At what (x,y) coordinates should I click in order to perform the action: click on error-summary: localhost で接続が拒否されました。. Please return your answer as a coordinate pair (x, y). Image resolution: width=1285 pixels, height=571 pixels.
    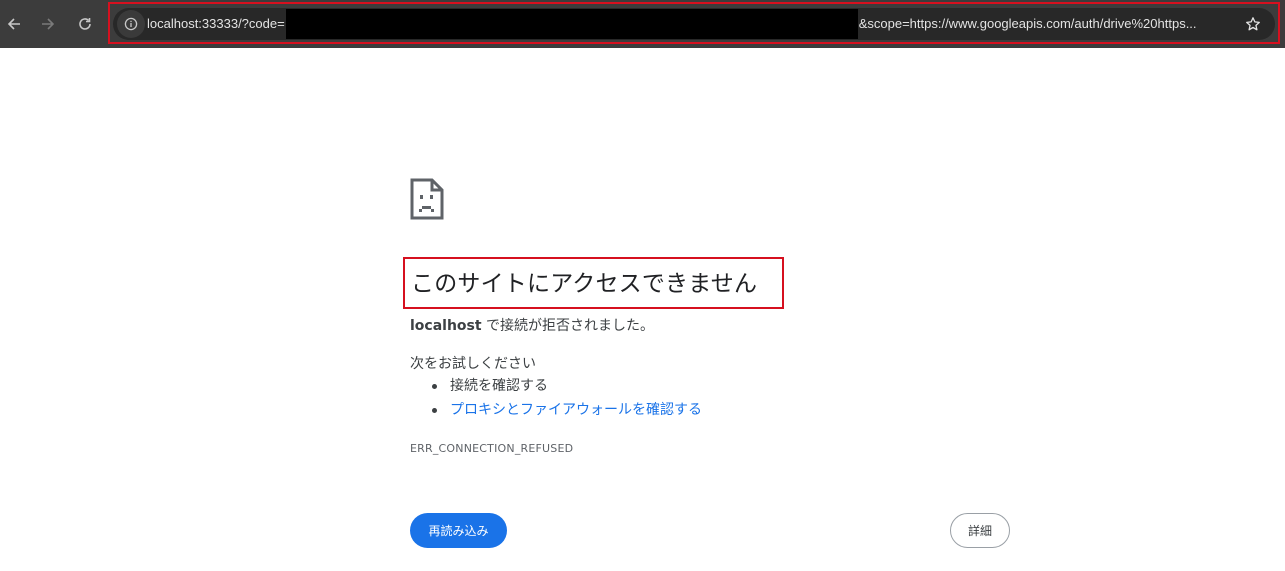
    Looking at the image, I should click on (532, 325).